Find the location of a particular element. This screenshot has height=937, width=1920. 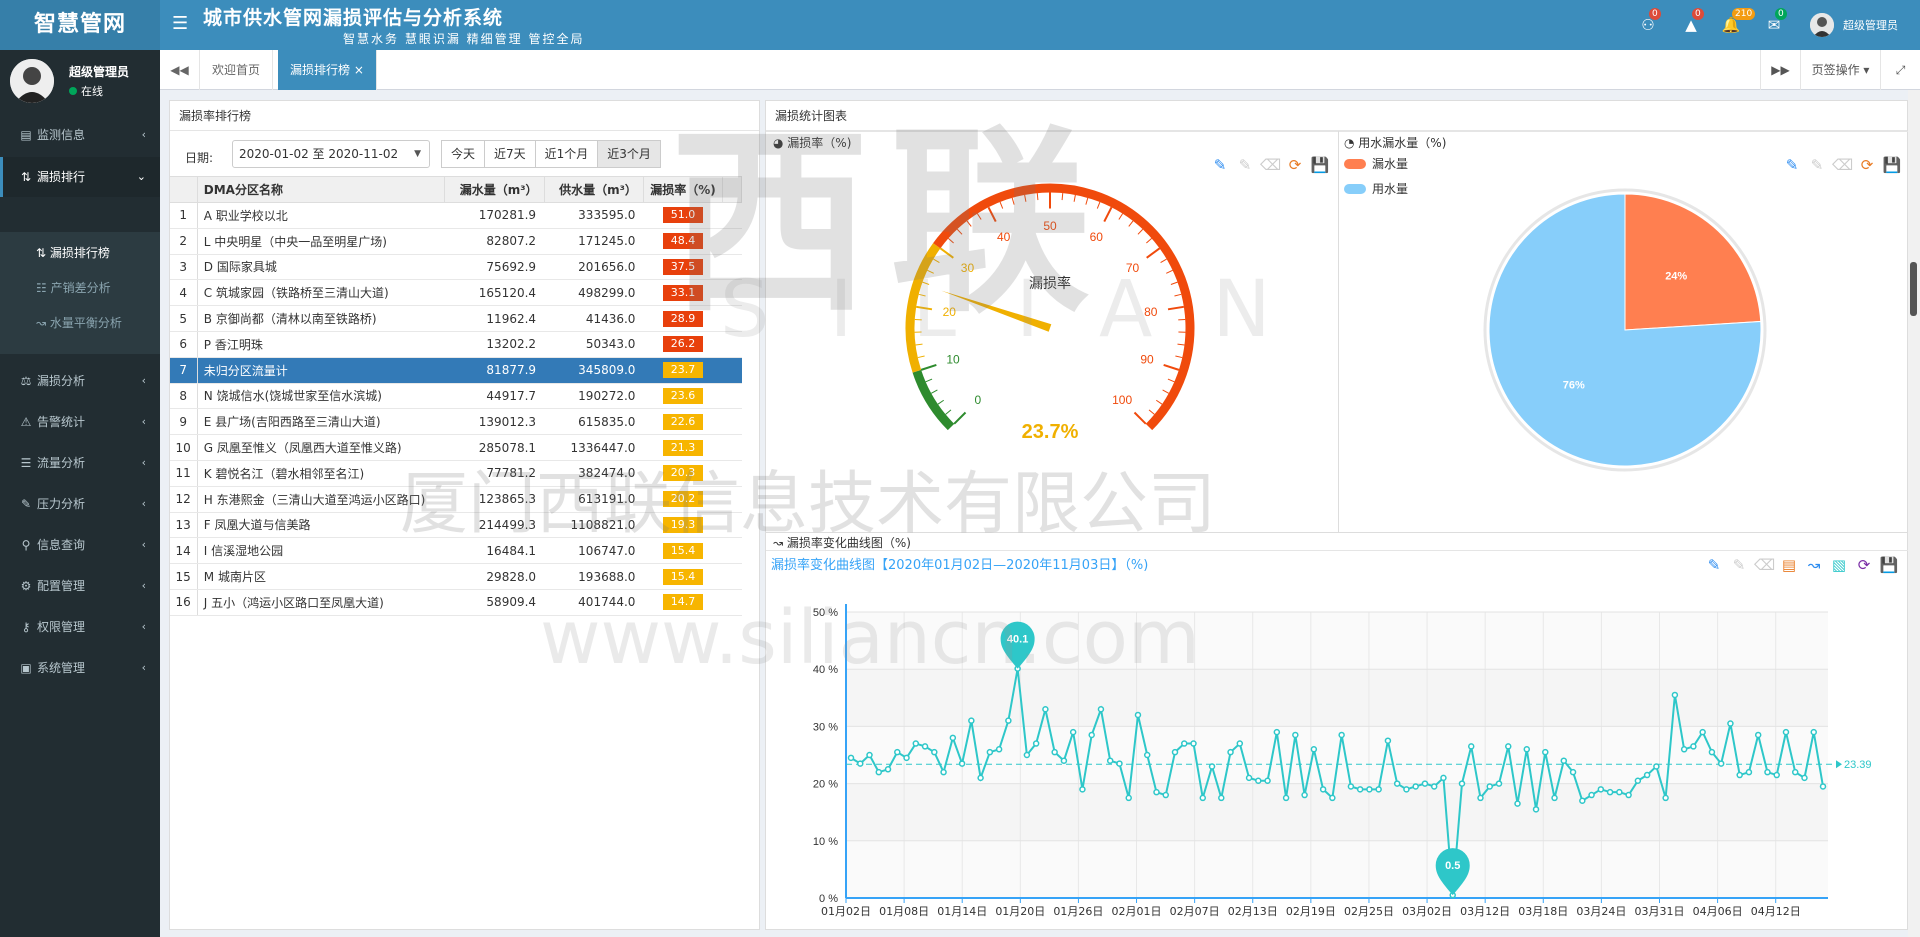

table-row: 9E 县广场(吉阳西路至三清山大道) 139012.3 615835.0 22.6 is located at coordinates (455, 422).